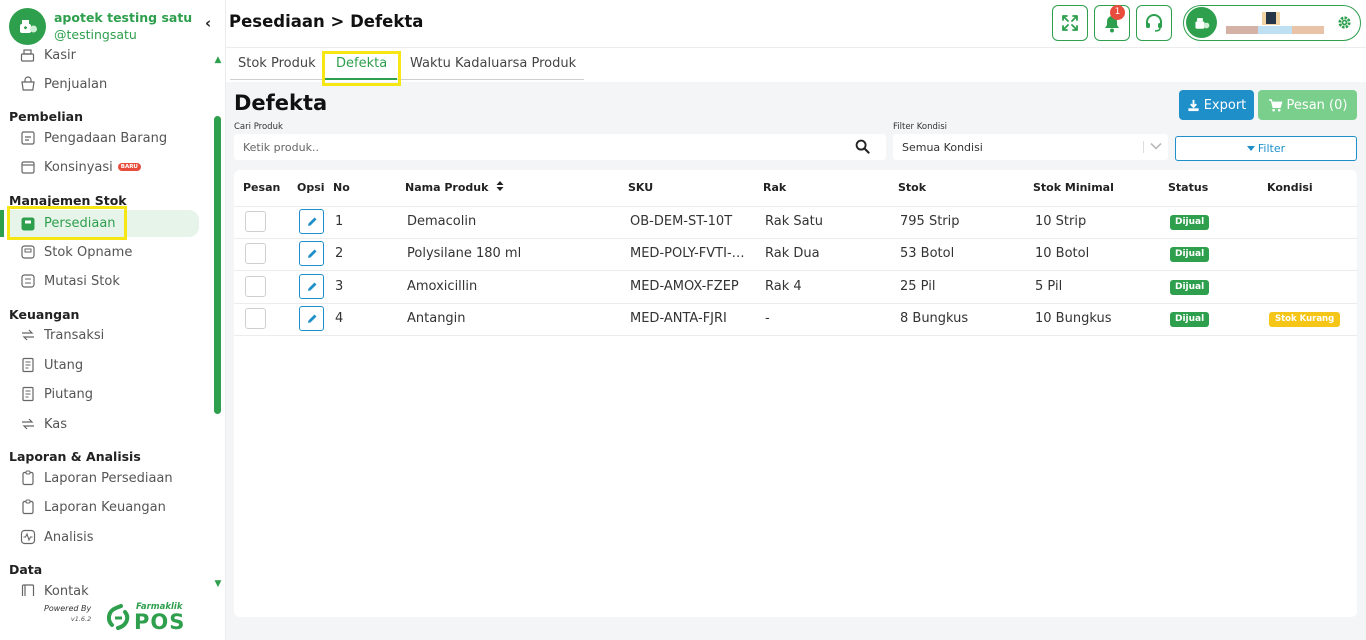 This screenshot has width=1366, height=640. I want to click on column-header-kondisi: Kondisi, so click(1290, 187).